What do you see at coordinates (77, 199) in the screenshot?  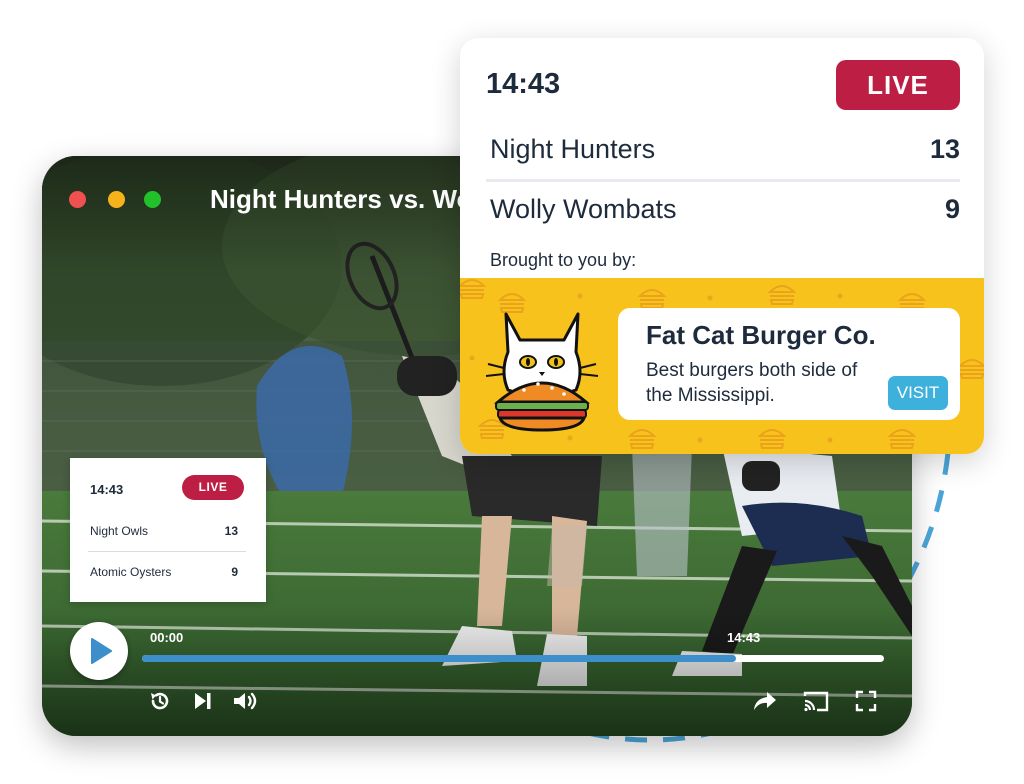 I see `close-window-dot` at bounding box center [77, 199].